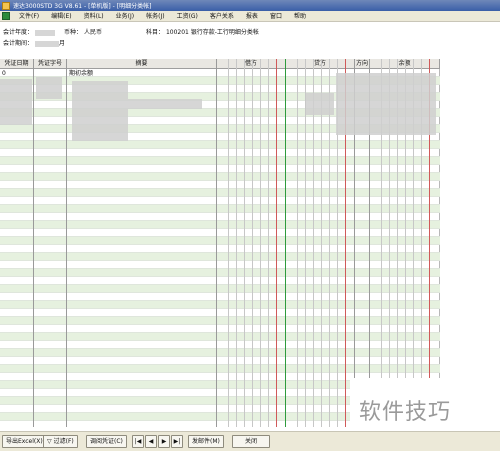  Describe the element at coordinates (142, 63) in the screenshot. I see `col-header-summary: 摘要` at that location.